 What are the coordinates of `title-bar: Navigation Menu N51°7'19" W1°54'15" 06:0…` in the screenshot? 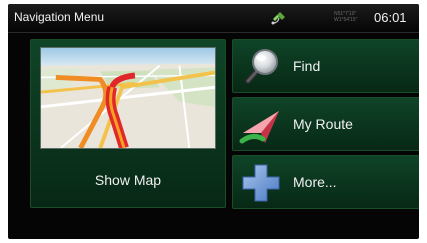 It's located at (213, 18).